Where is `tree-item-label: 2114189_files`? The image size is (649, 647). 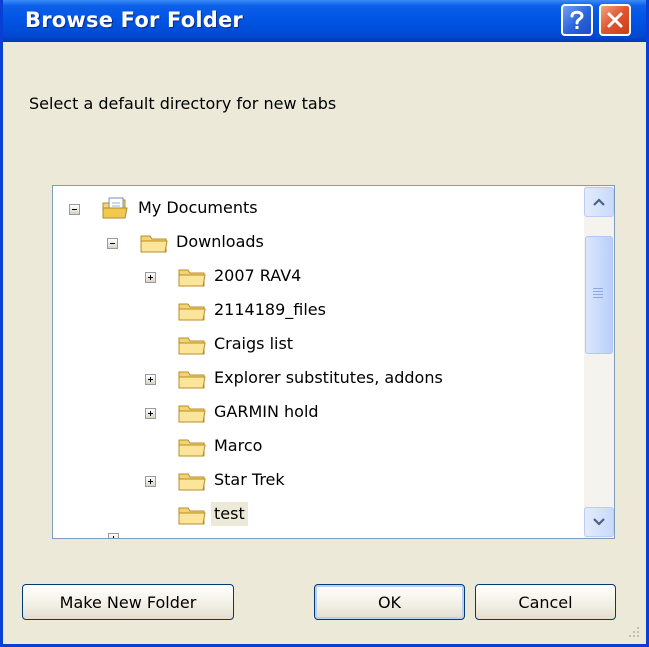
tree-item-label: 2114189_files is located at coordinates (270, 309).